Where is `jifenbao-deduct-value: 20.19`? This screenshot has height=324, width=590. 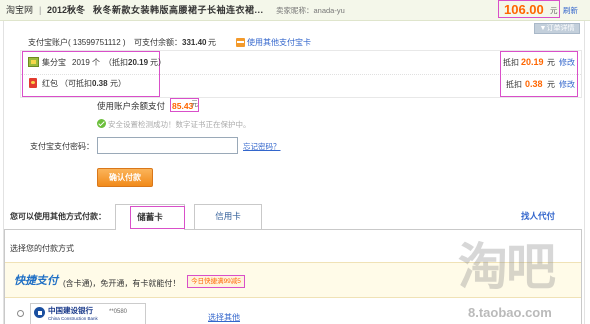 jifenbao-deduct-value: 20.19 is located at coordinates (532, 62).